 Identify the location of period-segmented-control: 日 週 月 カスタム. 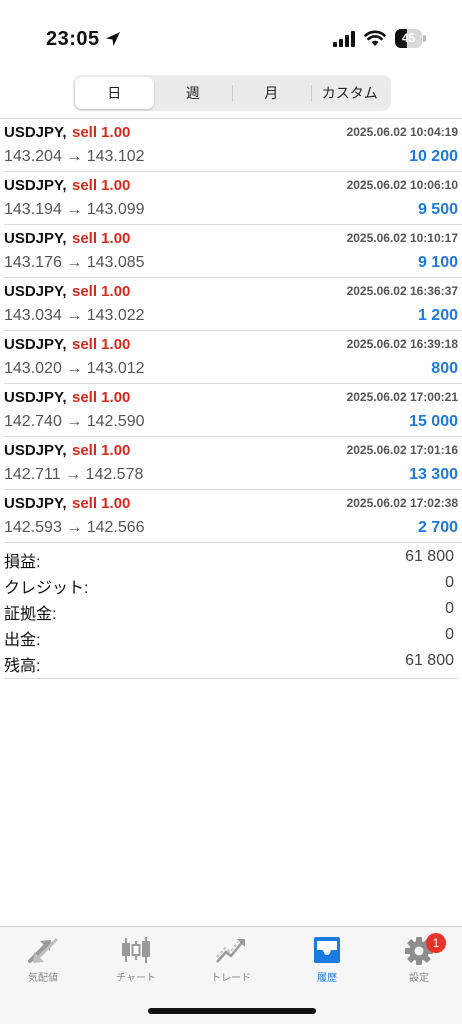
(232, 93).